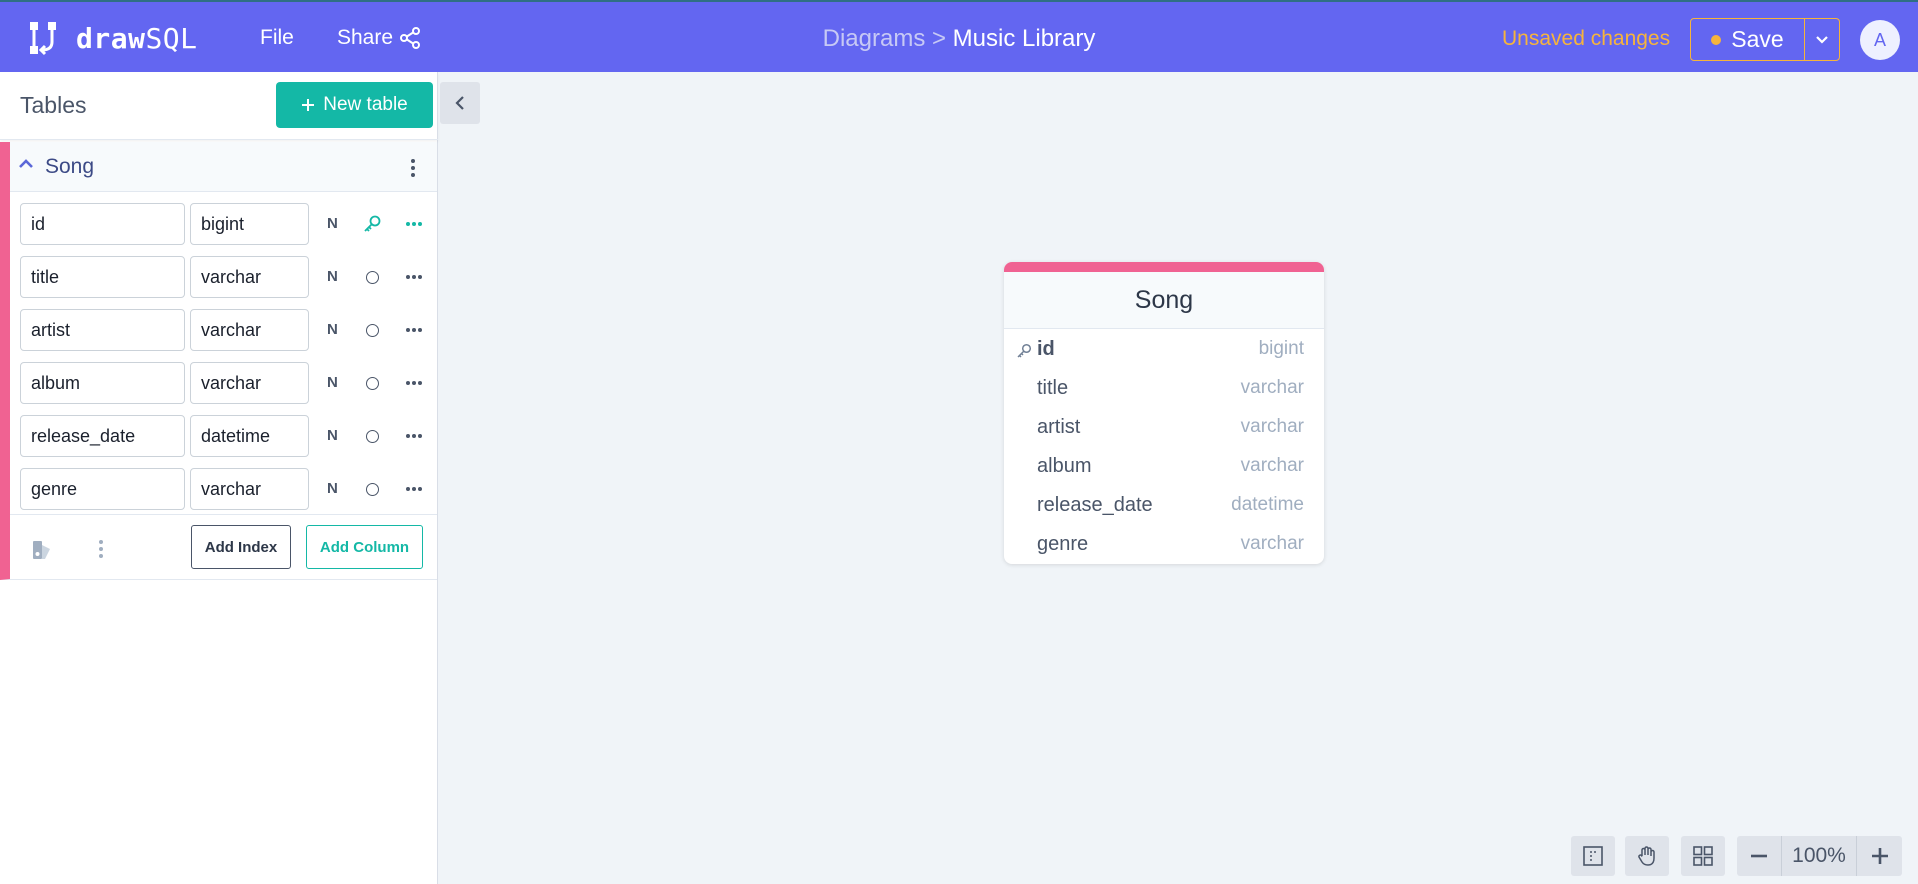 The width and height of the screenshot is (1918, 884). Describe the element at coordinates (1059, 427) in the screenshot. I see `card-column-name: artist` at that location.